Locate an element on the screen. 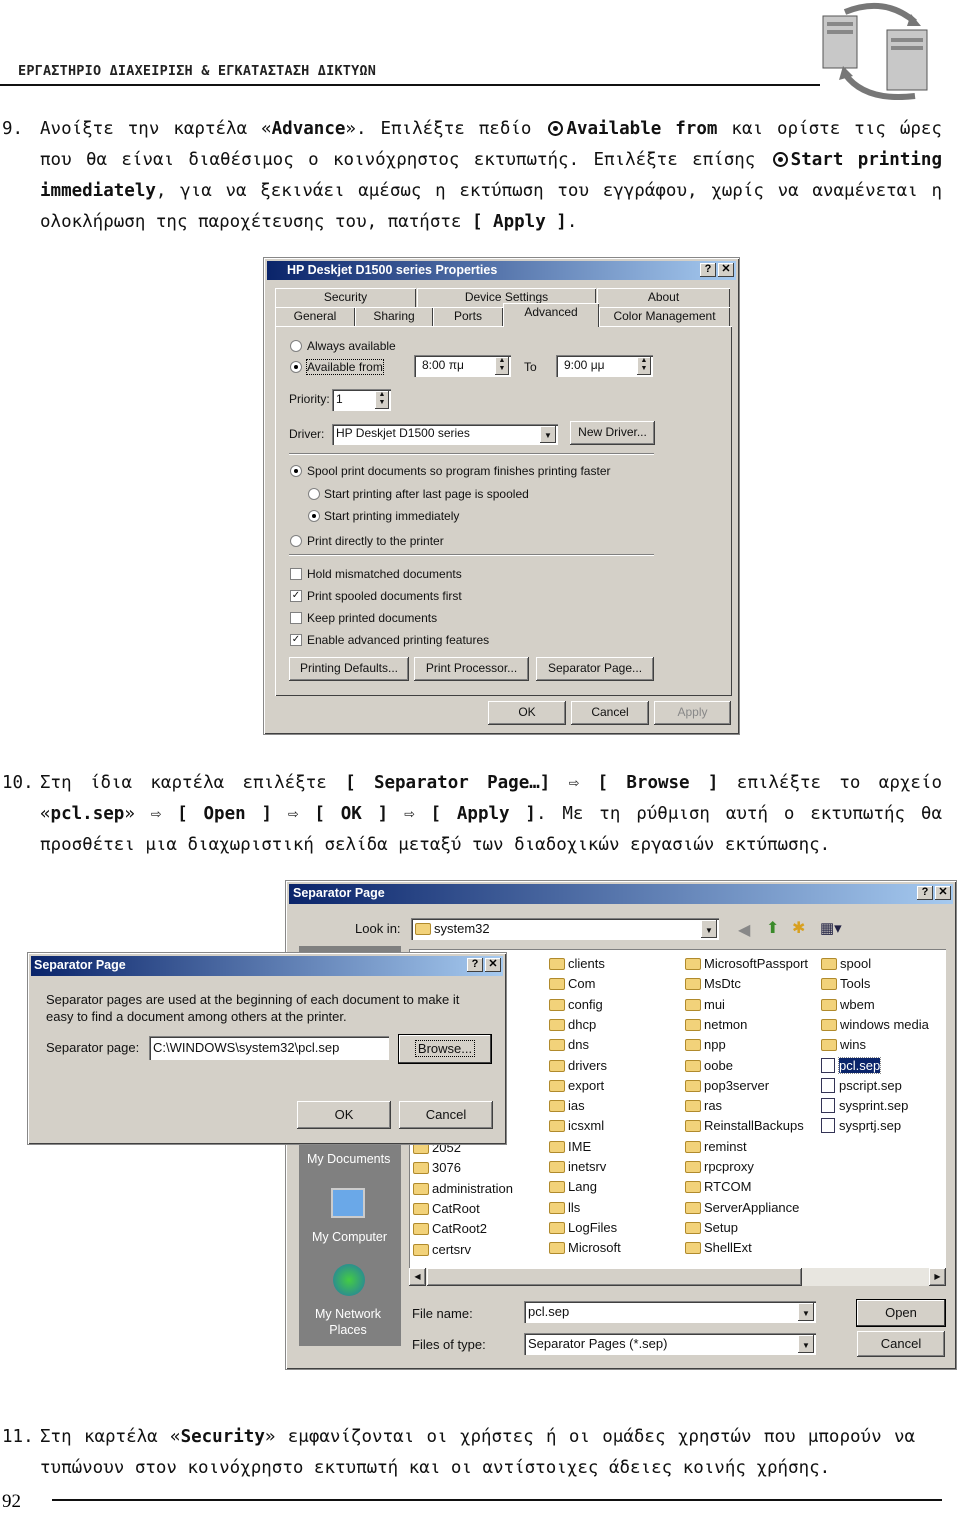  print-directly-radio is located at coordinates (296, 541).